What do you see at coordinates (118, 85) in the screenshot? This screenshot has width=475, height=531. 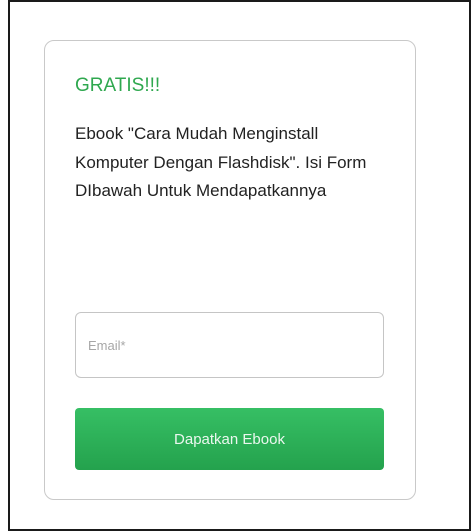 I see `promo-heading: GRATIS!!!` at bounding box center [118, 85].